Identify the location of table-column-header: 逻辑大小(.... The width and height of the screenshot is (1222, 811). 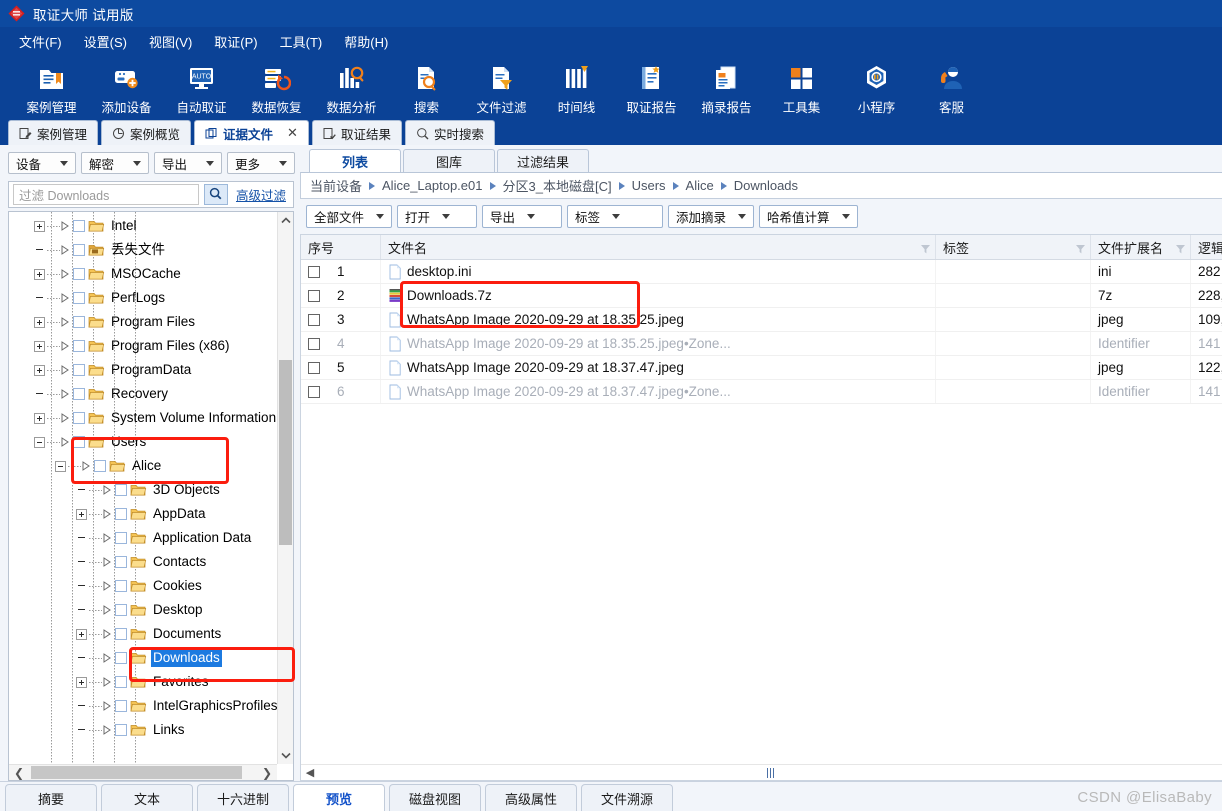
(1206, 247).